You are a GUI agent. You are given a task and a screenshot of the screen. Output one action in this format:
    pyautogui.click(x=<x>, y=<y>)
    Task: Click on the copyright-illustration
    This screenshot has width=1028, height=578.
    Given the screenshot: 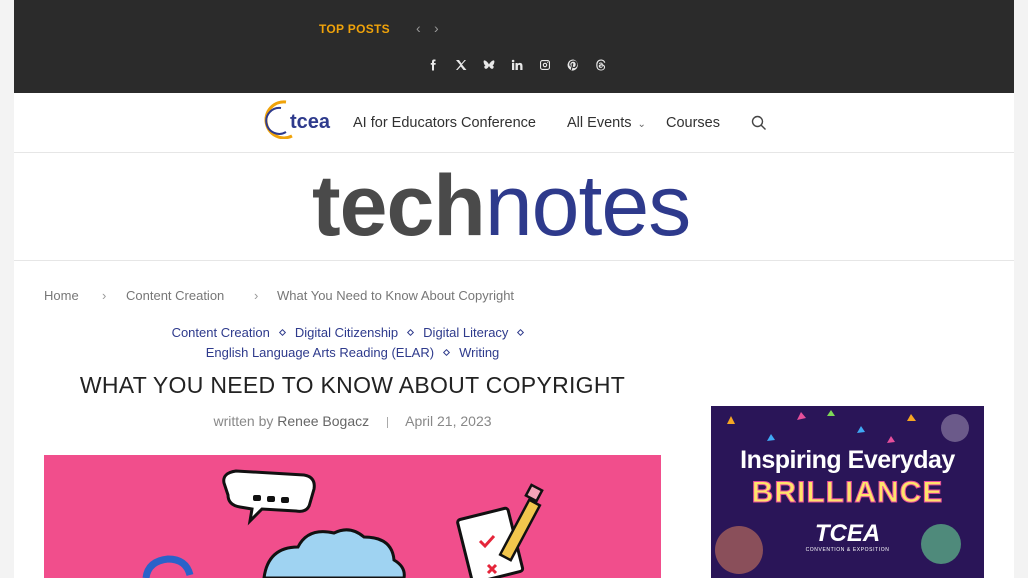 What is the action you would take?
    pyautogui.click(x=343, y=523)
    